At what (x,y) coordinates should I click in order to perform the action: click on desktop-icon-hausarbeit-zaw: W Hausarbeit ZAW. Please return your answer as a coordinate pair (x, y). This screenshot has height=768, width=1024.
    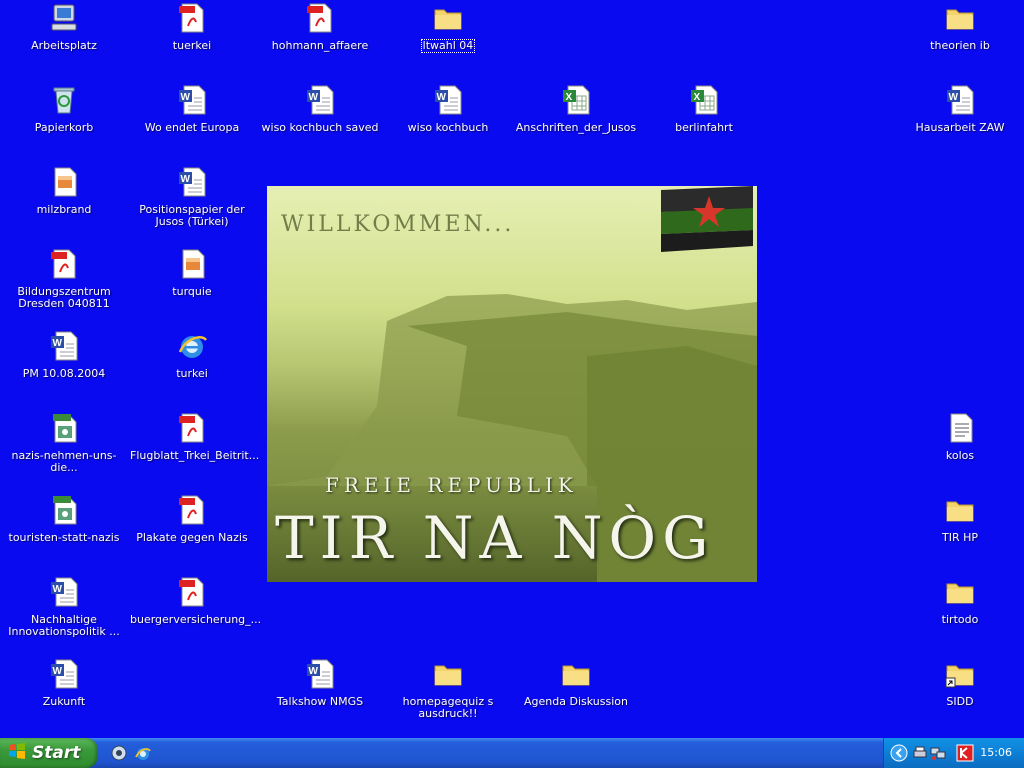
    Looking at the image, I should click on (960, 122).